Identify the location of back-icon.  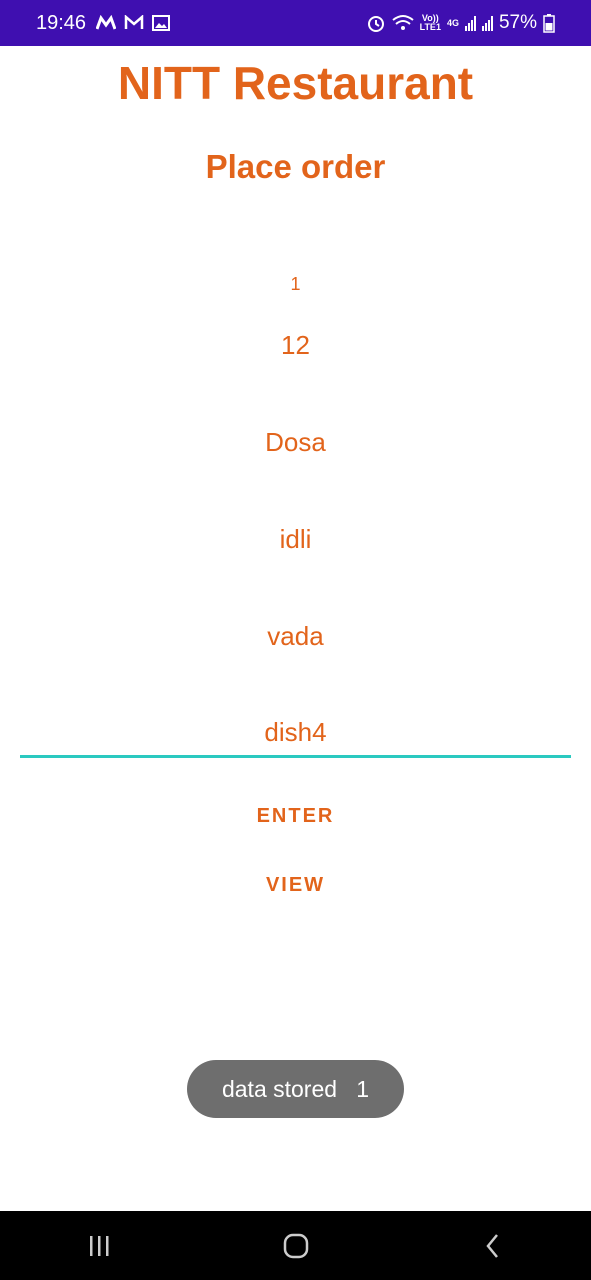
(491, 1245).